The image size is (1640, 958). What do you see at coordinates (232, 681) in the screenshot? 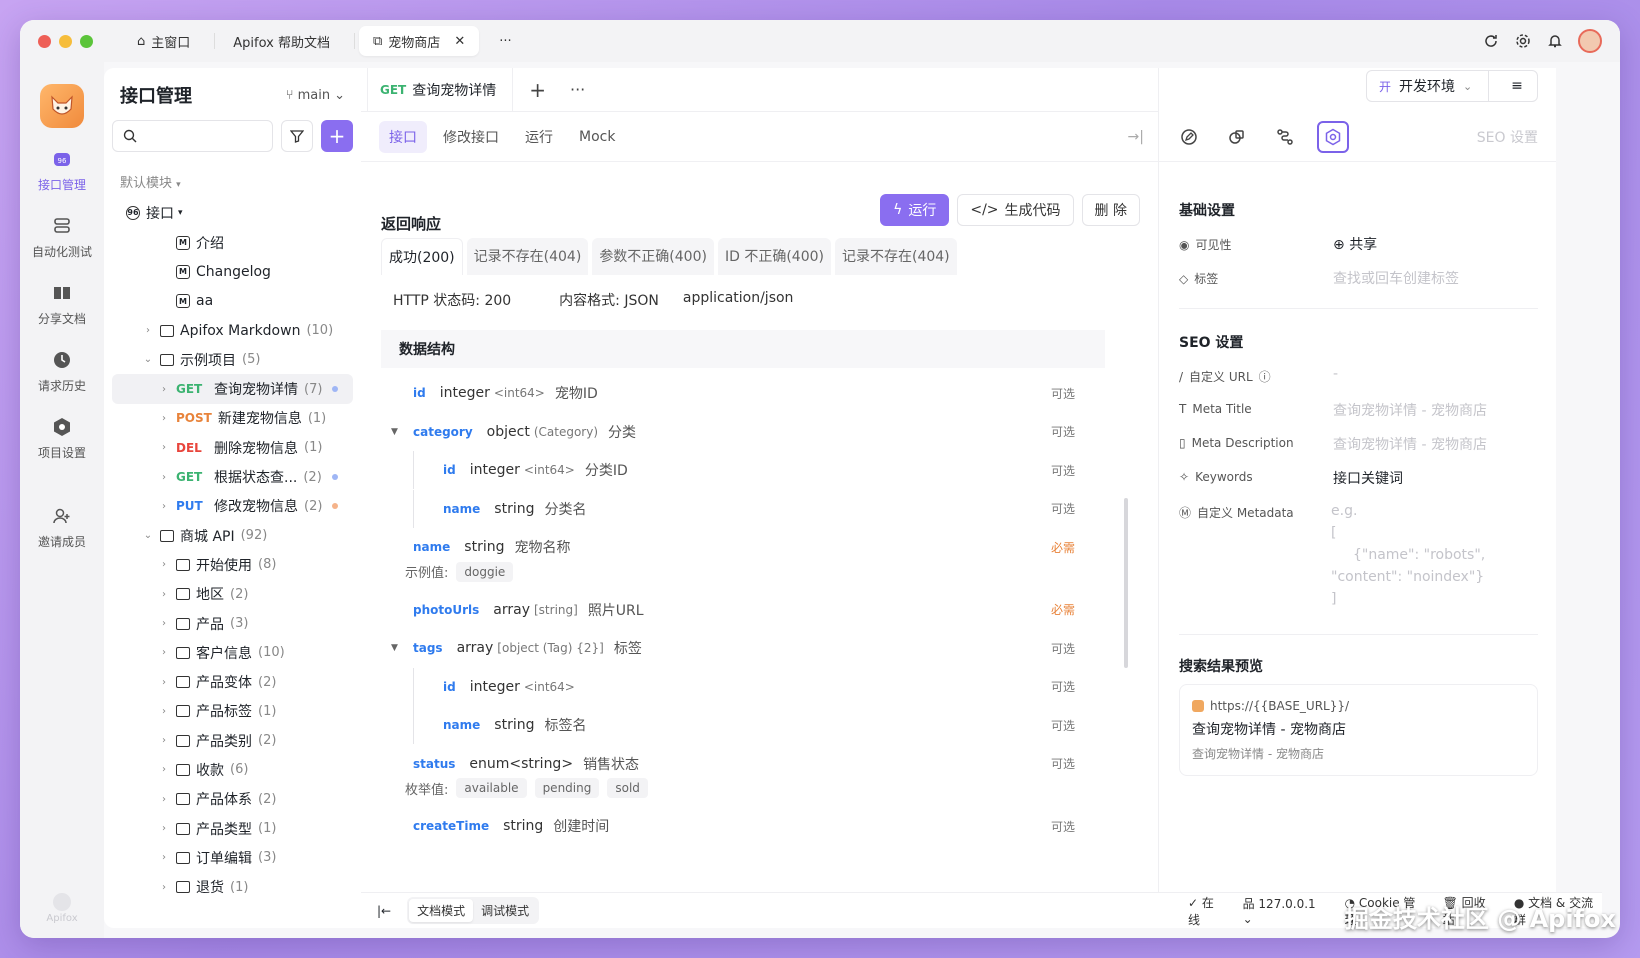
I see `tree-folder-item: › 产品变体 (2)` at bounding box center [232, 681].